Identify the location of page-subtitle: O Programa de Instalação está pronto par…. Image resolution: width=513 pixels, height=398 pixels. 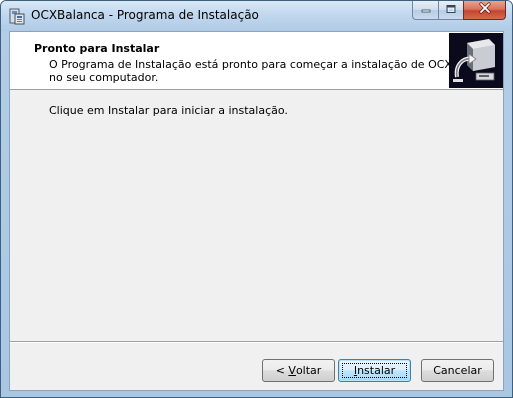
(272, 71).